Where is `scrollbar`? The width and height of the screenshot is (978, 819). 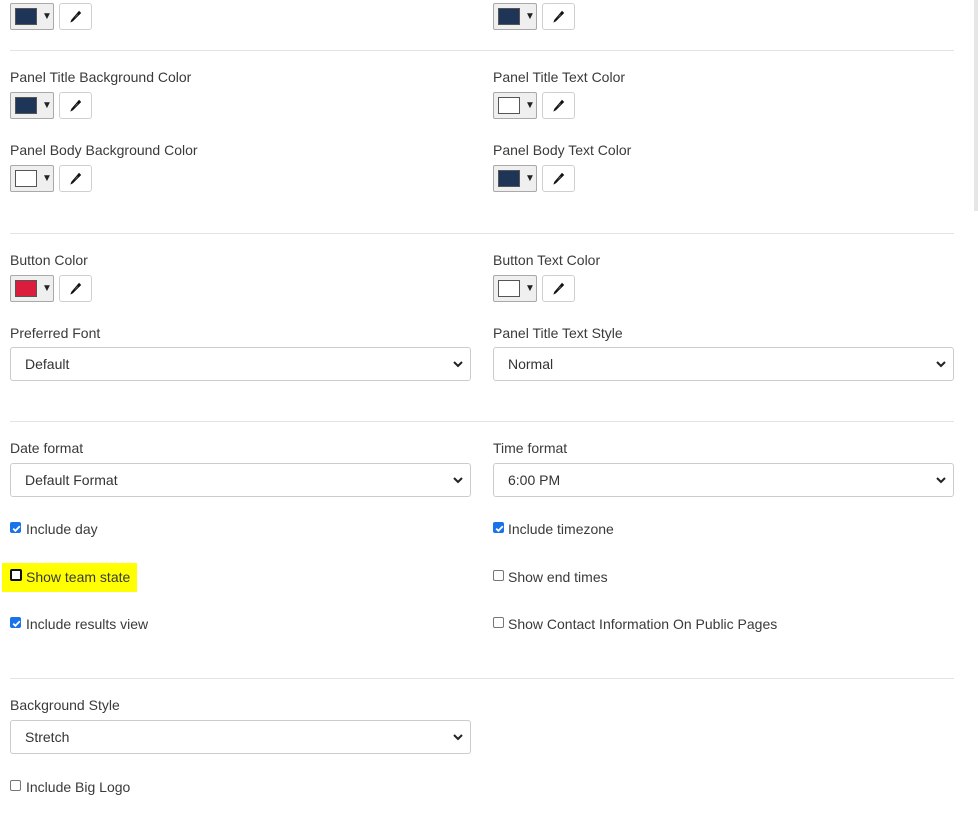 scrollbar is located at coordinates (976, 105).